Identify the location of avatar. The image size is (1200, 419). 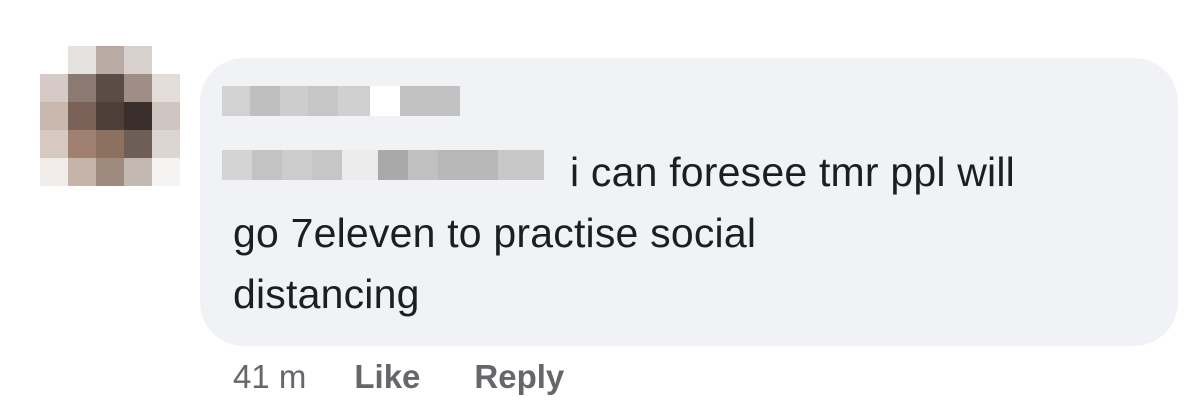
(110, 116).